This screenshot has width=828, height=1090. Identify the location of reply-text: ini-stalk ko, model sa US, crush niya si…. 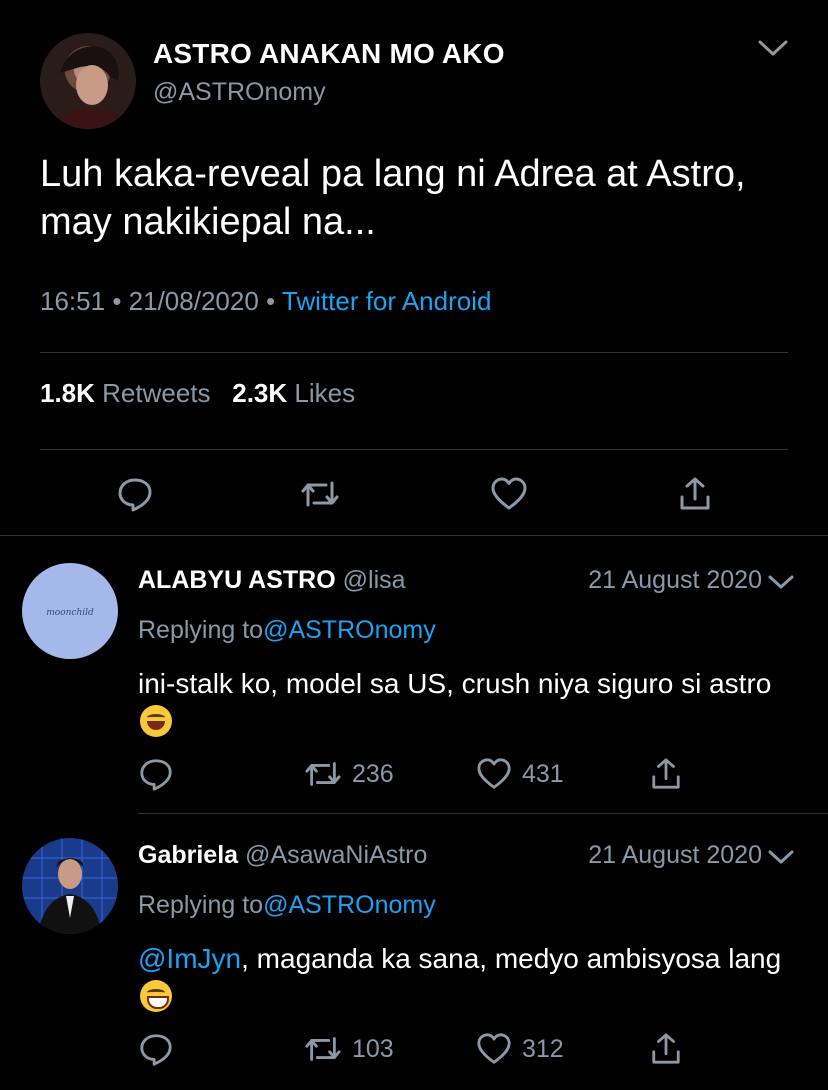
(468, 703).